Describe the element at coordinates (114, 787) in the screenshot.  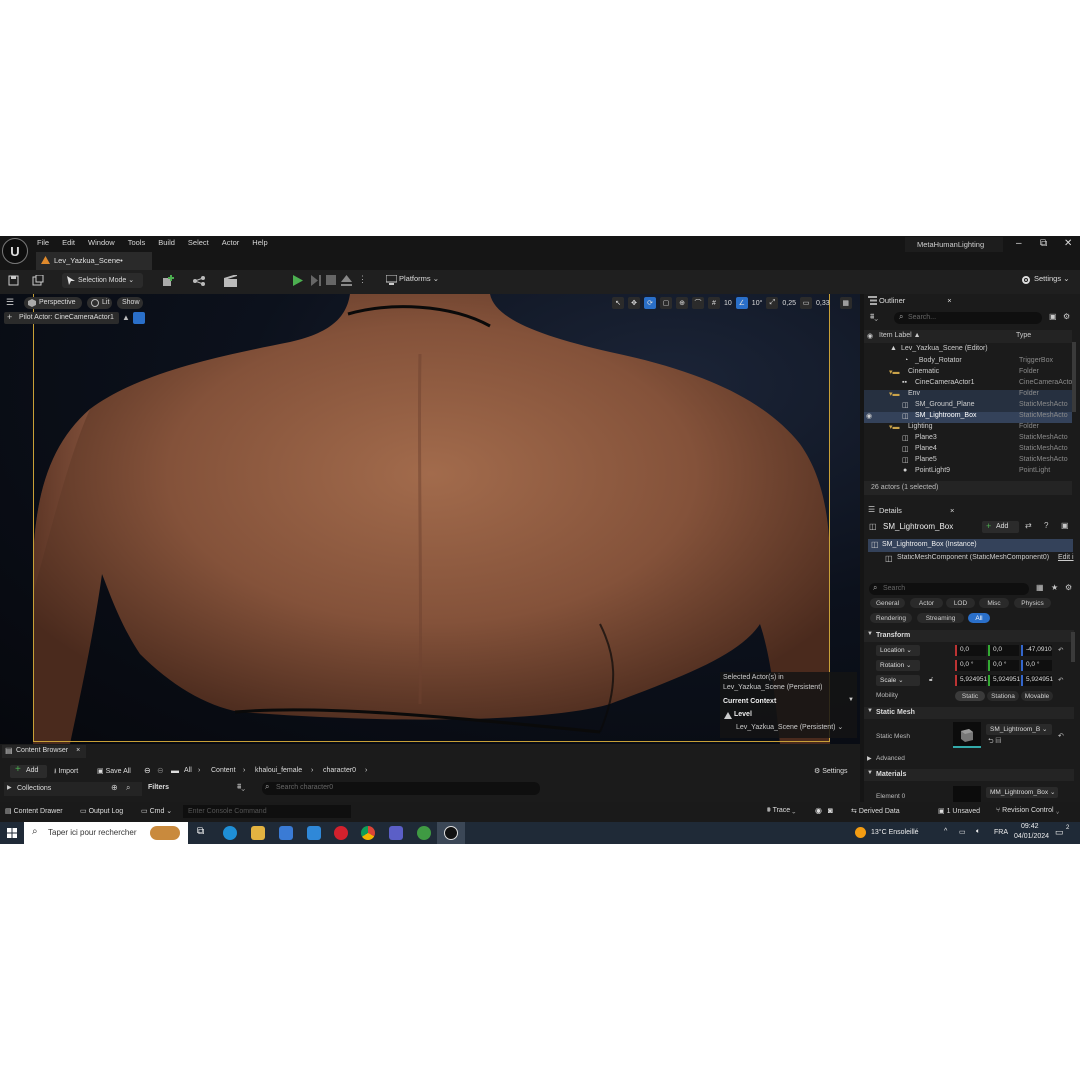
I see `add-collection-icon: ⊕` at that location.